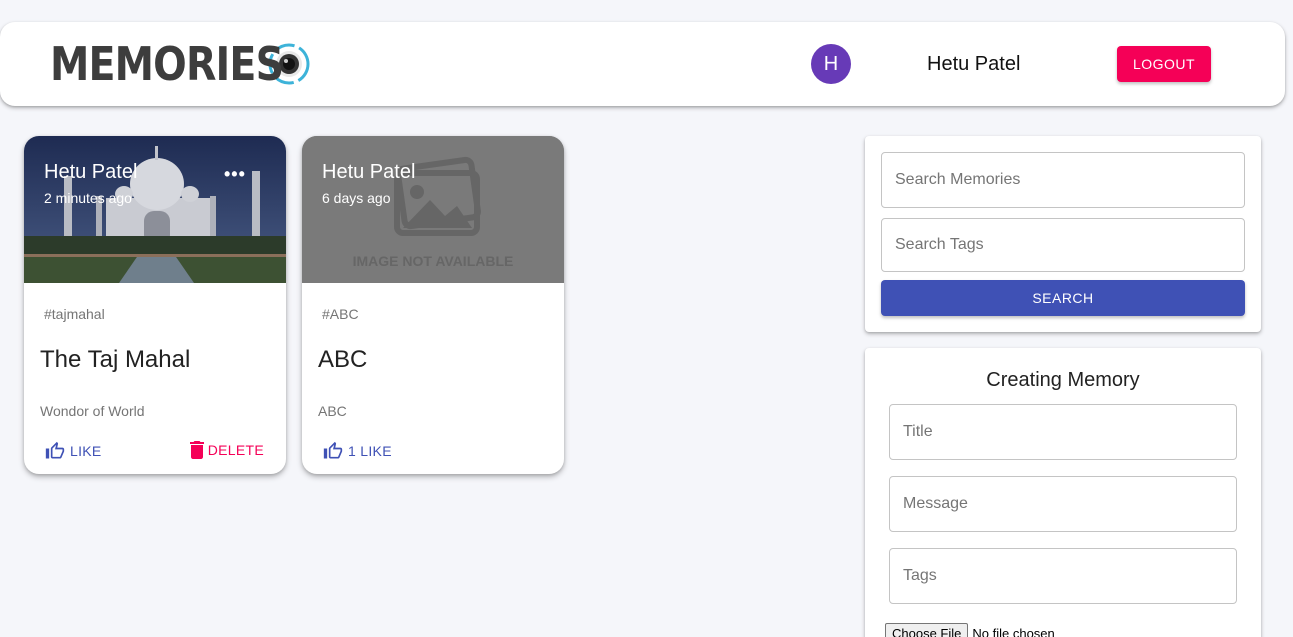  Describe the element at coordinates (92, 411) in the screenshot. I see `post-message: Wondor of World` at that location.